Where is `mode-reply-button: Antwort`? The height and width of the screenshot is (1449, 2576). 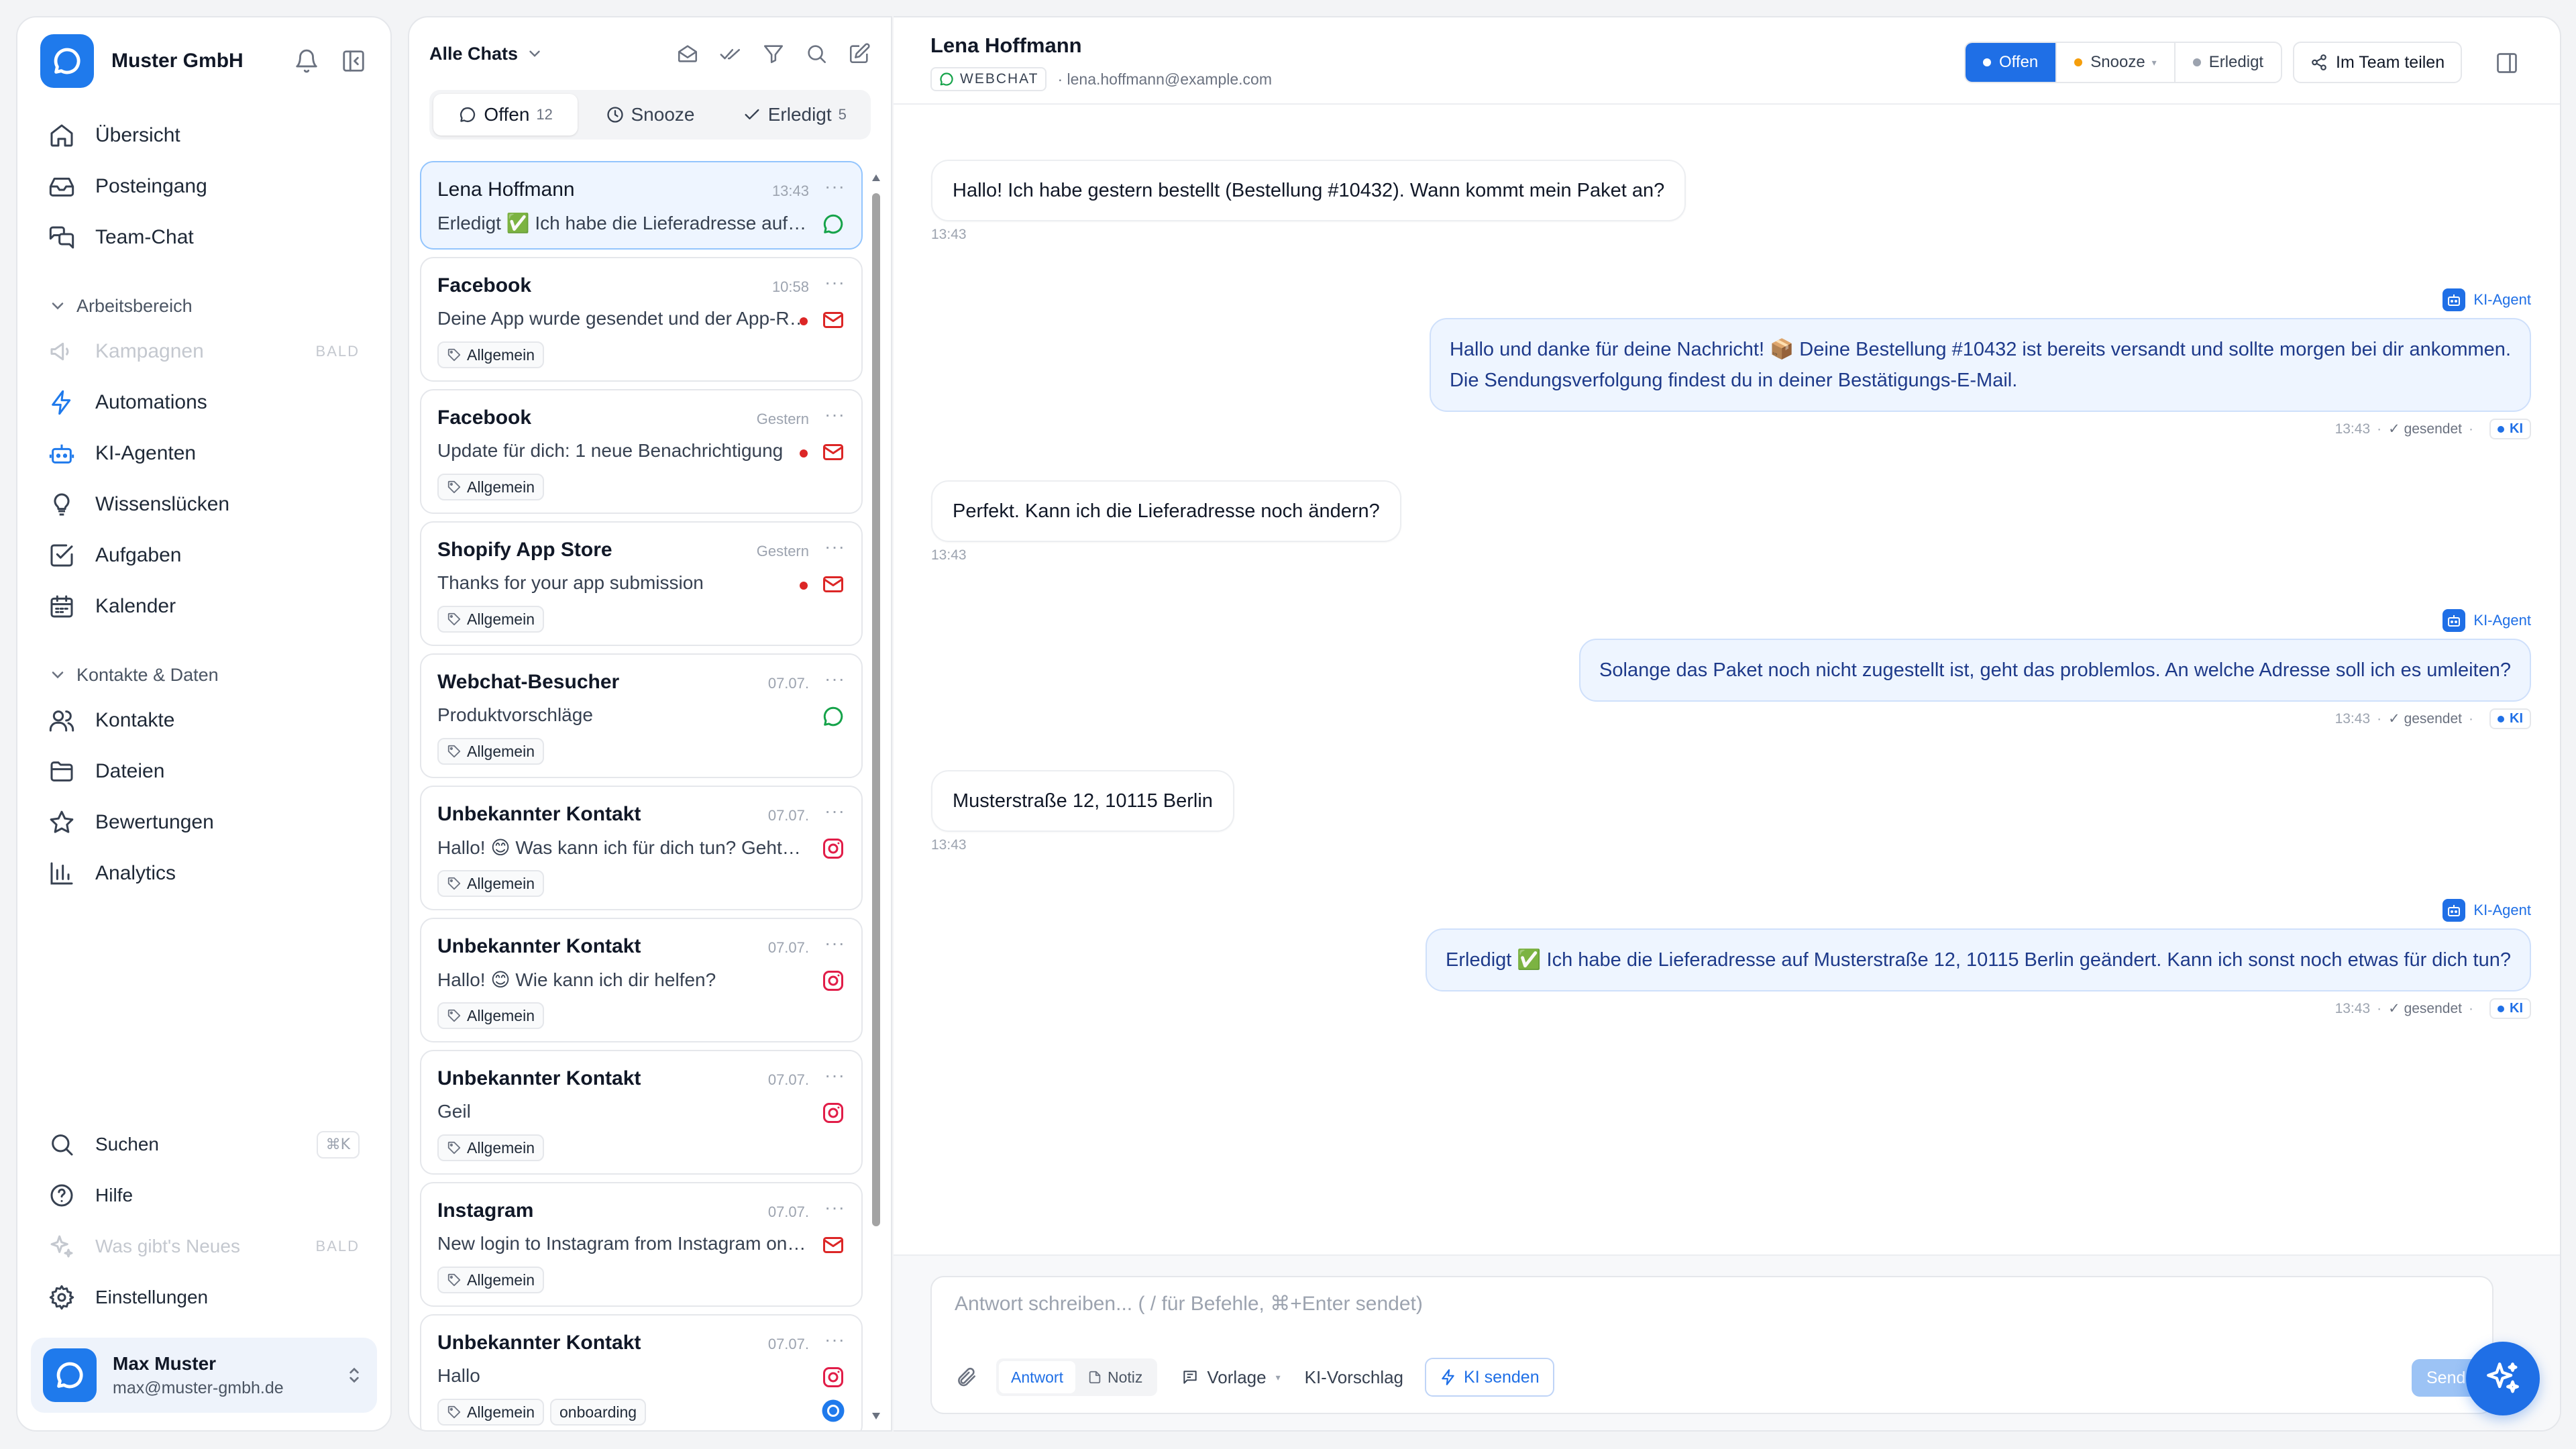 mode-reply-button: Antwort is located at coordinates (1037, 1377).